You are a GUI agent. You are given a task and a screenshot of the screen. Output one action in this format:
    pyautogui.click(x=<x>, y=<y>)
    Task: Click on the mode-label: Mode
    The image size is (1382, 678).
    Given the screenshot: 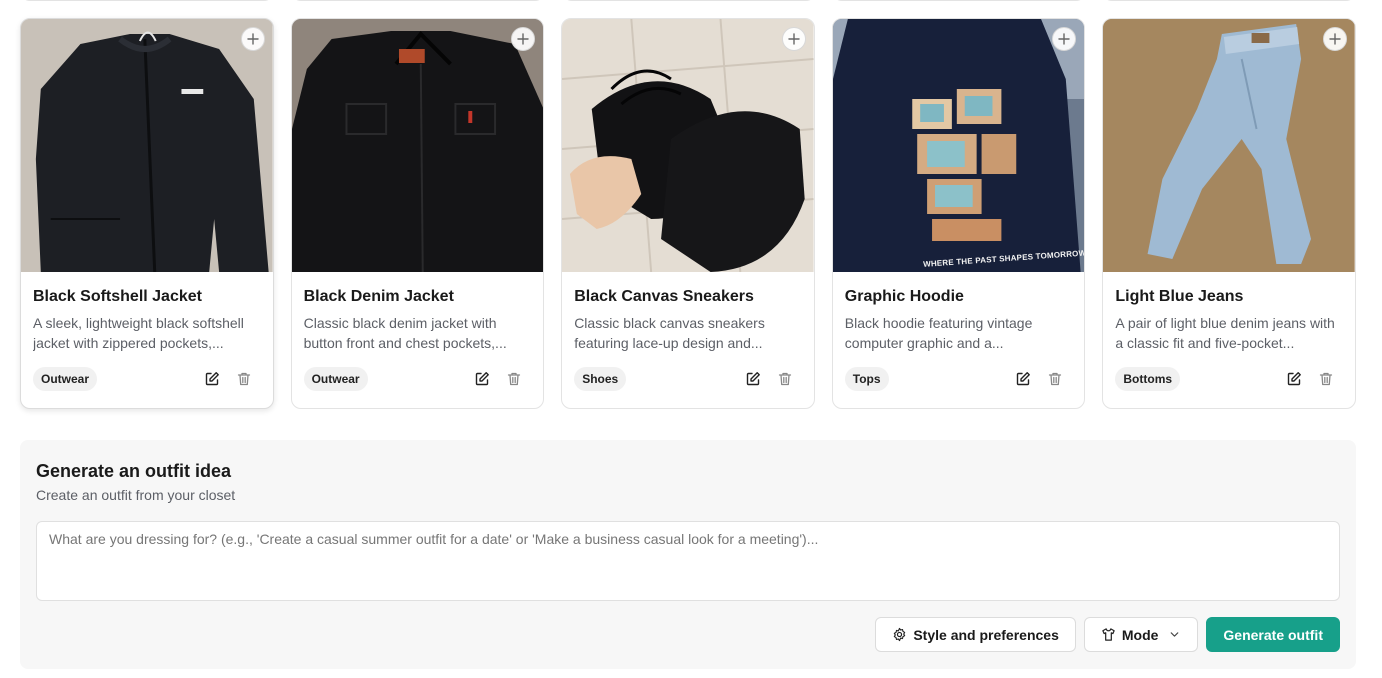 What is the action you would take?
    pyautogui.click(x=1140, y=634)
    